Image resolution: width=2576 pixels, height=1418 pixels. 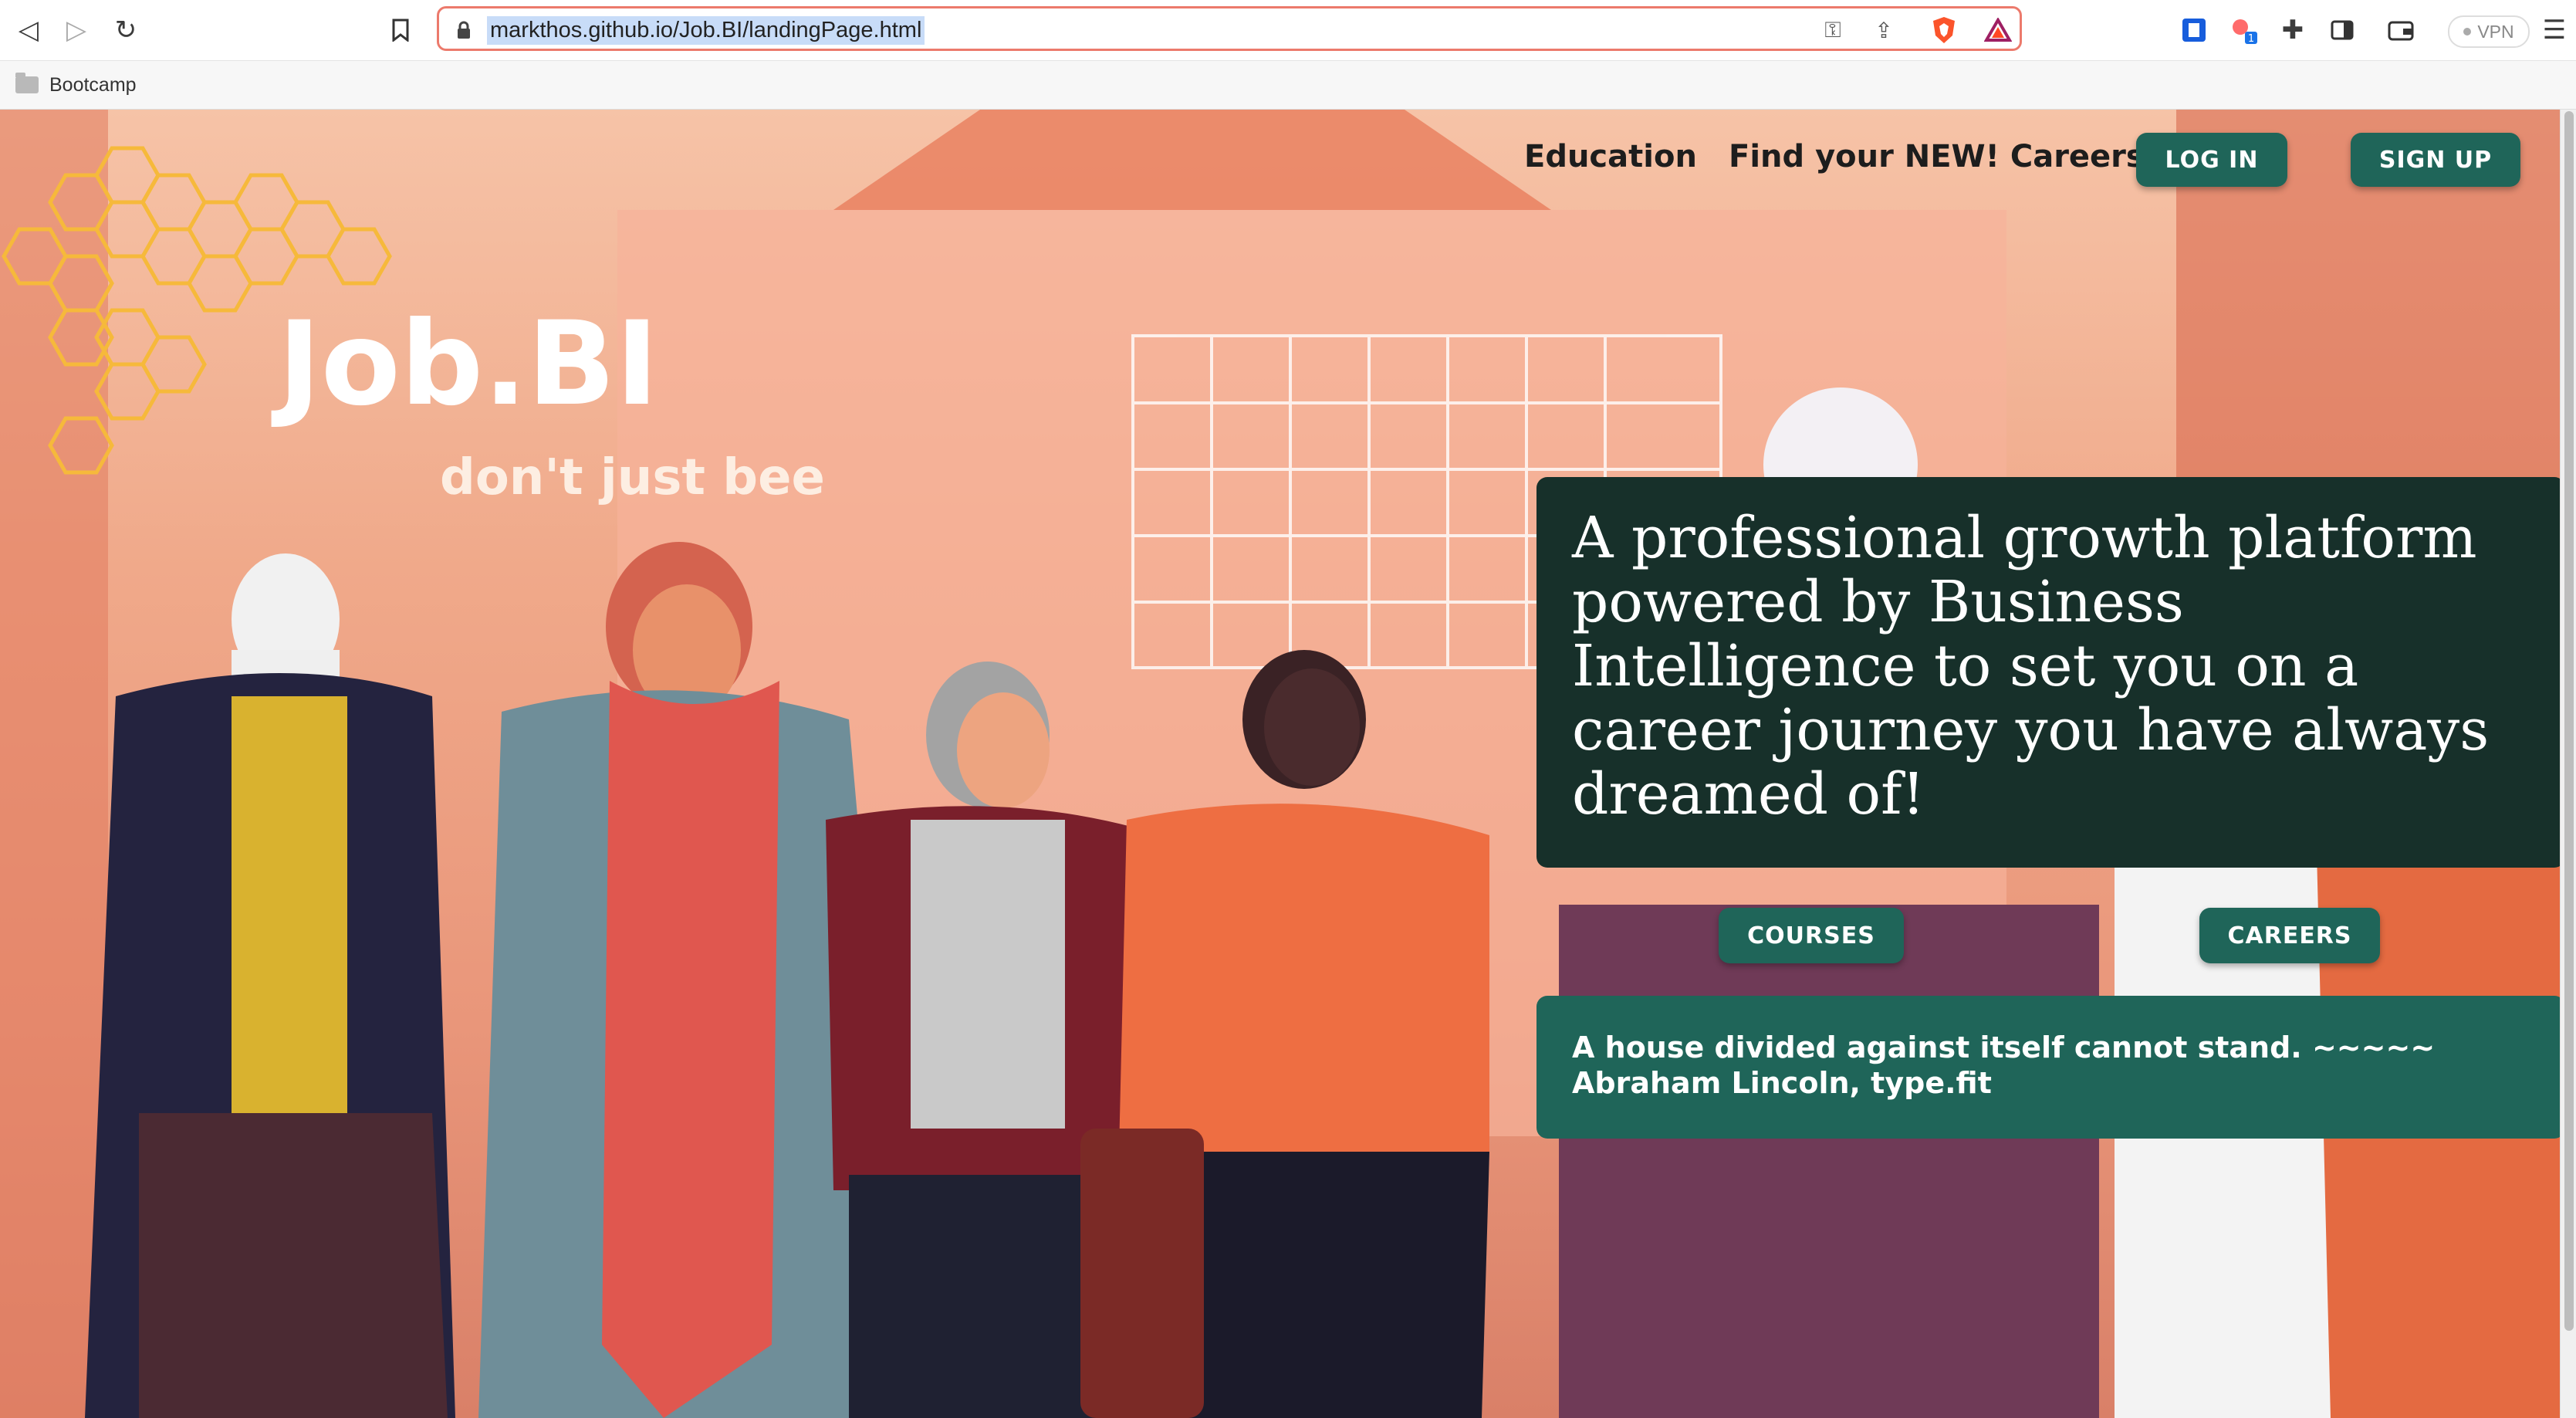 What do you see at coordinates (93, 84) in the screenshot?
I see `bookmark-folder-label: Bootcamp` at bounding box center [93, 84].